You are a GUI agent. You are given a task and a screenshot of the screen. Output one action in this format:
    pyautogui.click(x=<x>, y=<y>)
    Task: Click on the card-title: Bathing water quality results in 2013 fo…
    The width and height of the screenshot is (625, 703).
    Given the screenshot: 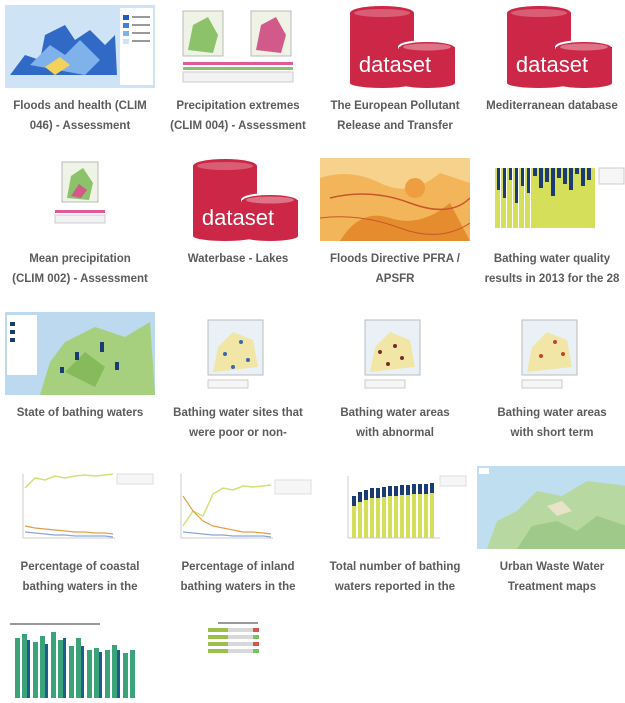 What is the action you would take?
    pyautogui.click(x=551, y=269)
    